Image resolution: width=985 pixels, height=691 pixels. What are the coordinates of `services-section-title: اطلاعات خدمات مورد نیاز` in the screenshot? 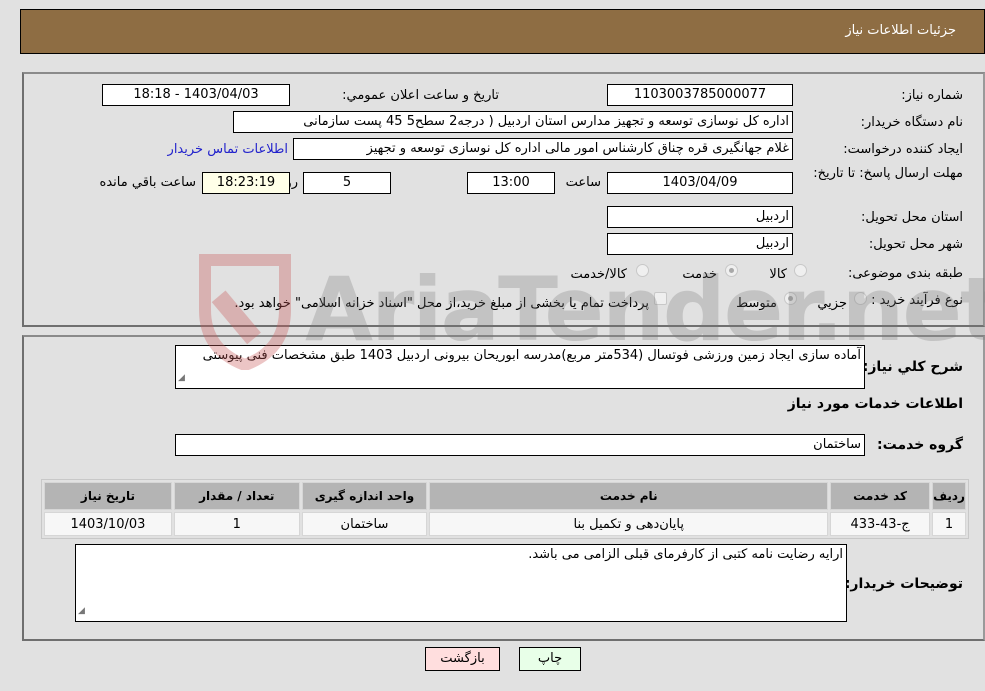 It's located at (875, 404).